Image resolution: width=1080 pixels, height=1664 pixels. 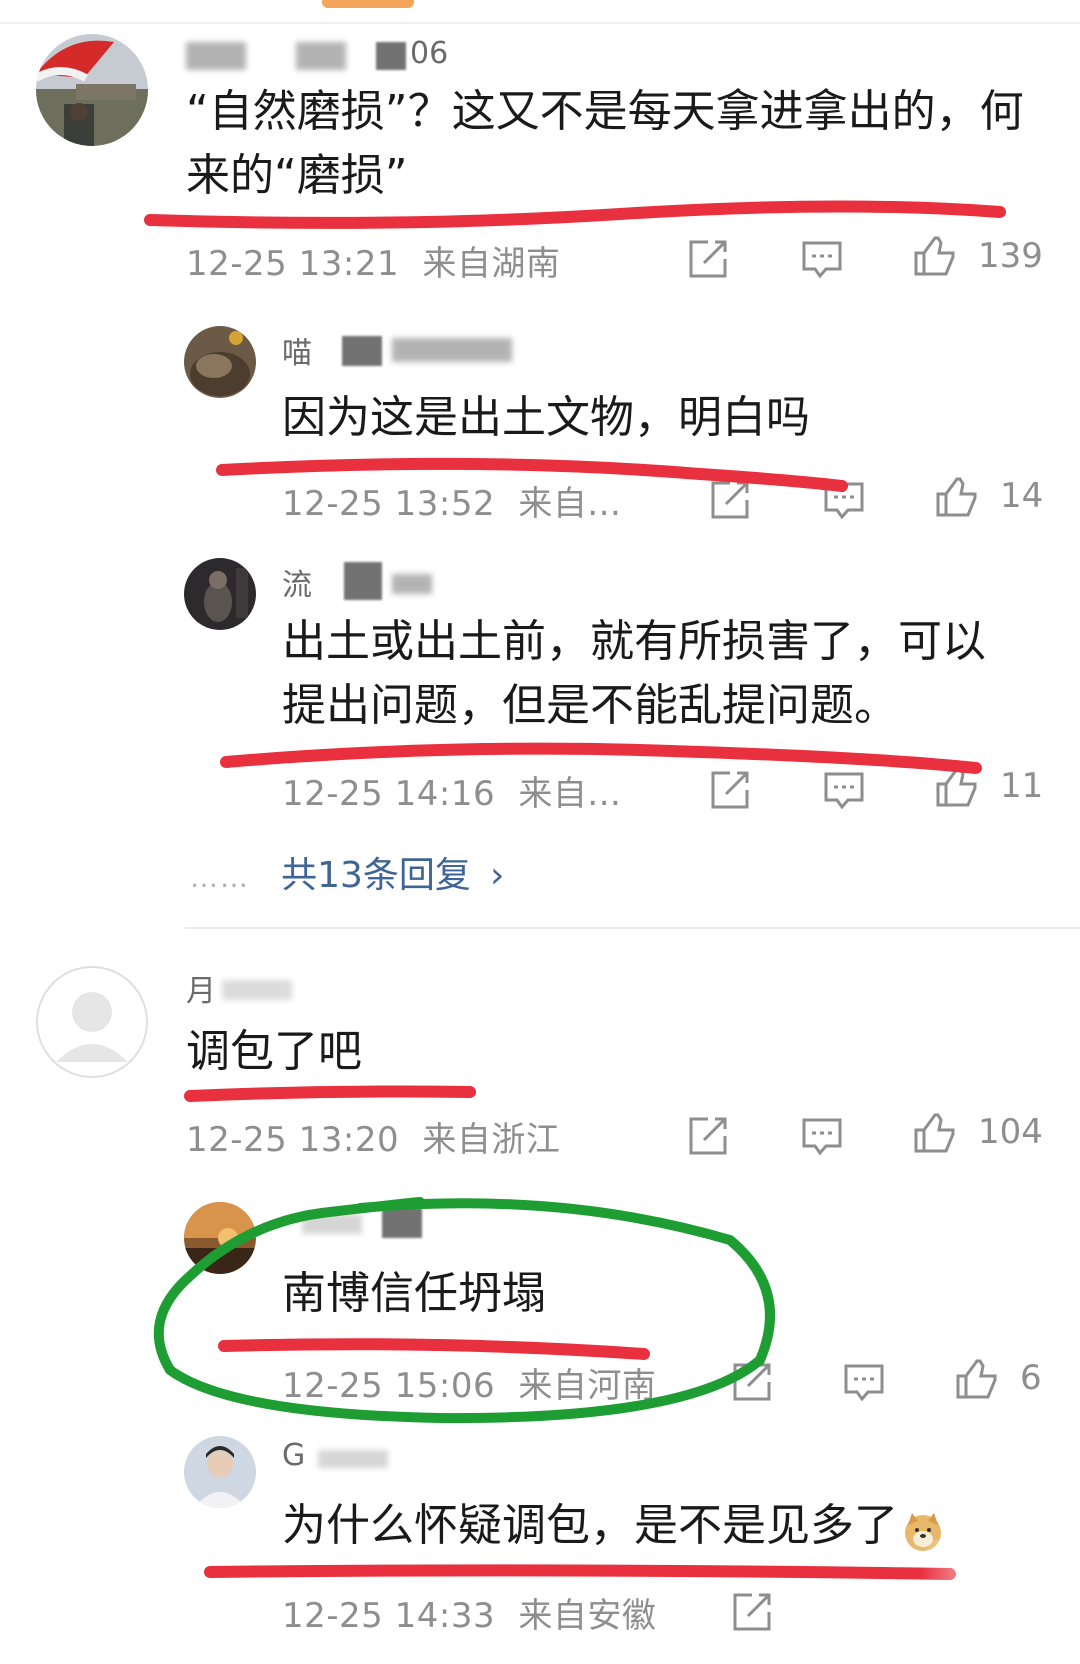 What do you see at coordinates (293, 264) in the screenshot?
I see `timestamp: 12-25 13:21` at bounding box center [293, 264].